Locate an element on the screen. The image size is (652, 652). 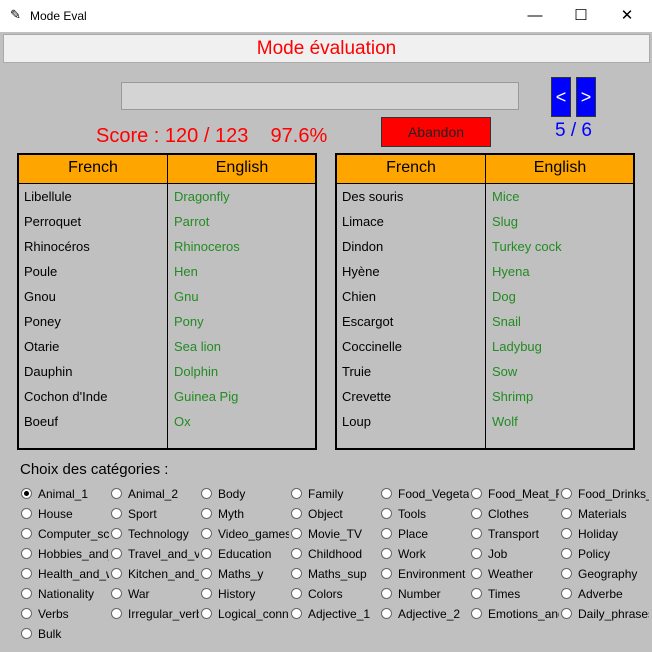
category-radio: Place is located at coordinates (425, 535).